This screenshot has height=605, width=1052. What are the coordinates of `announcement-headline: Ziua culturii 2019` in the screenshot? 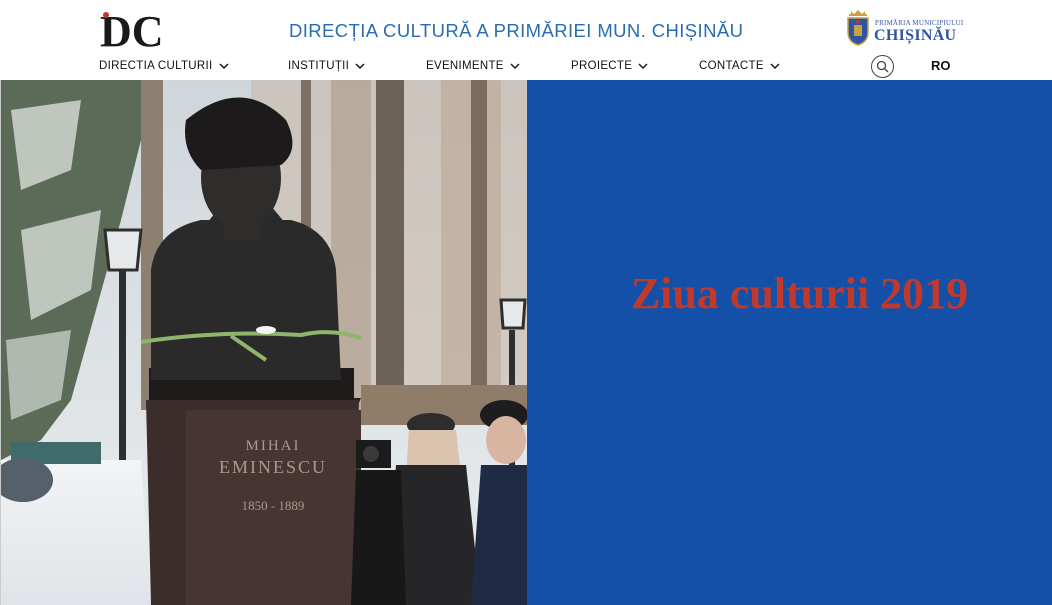 It's located at (789, 293).